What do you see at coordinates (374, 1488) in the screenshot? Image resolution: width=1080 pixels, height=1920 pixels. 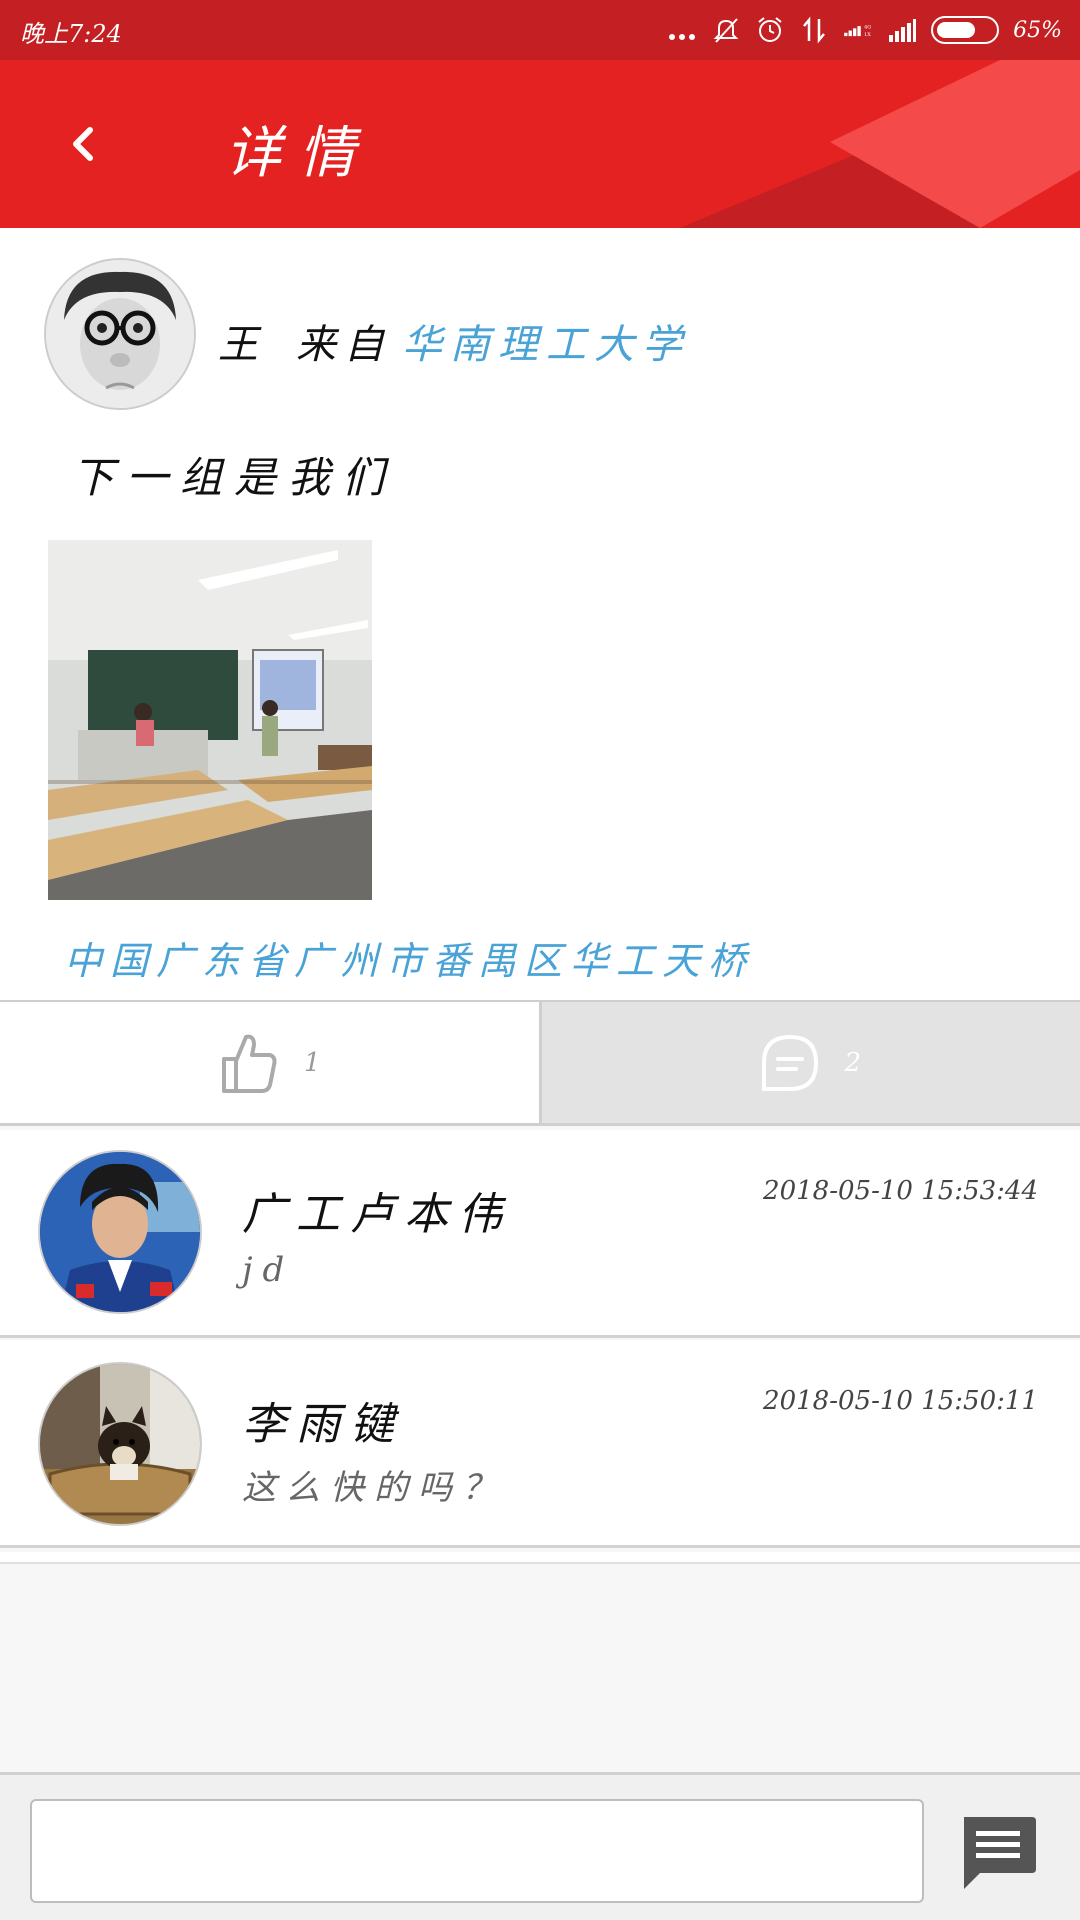 I see `comment-text: 这么快的吗？` at bounding box center [374, 1488].